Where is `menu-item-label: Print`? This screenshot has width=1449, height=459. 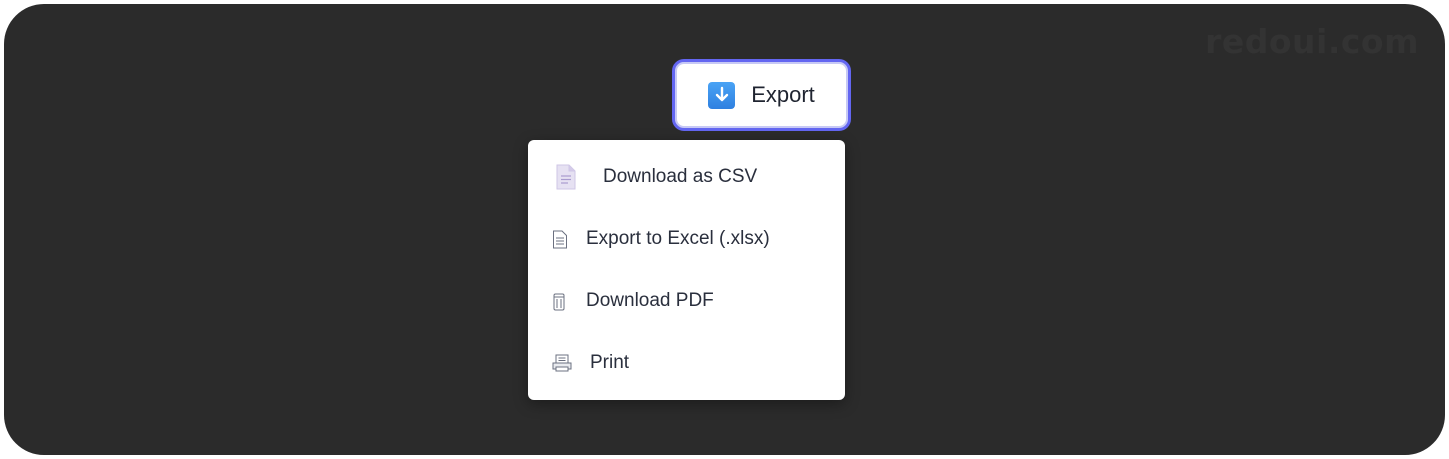 menu-item-label: Print is located at coordinates (610, 362).